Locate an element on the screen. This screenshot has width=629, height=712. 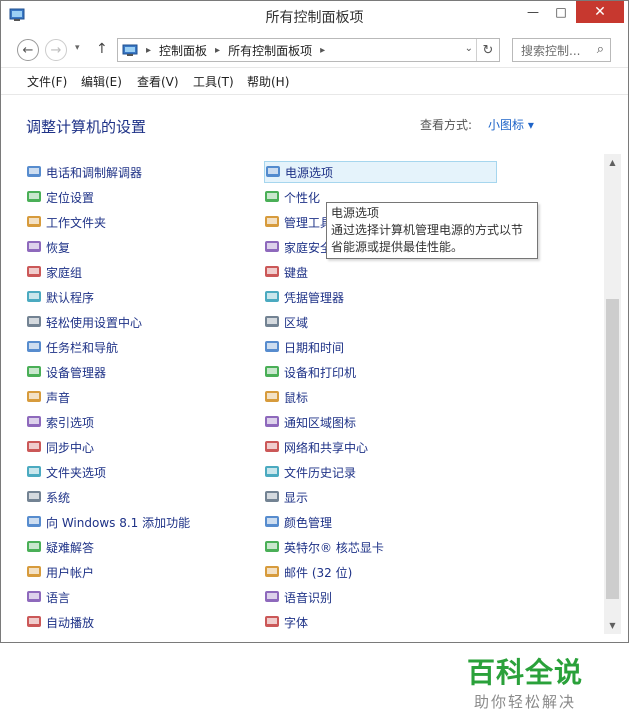
breadcrumb-all-items: 所有控制面板项 is located at coordinates (270, 50).